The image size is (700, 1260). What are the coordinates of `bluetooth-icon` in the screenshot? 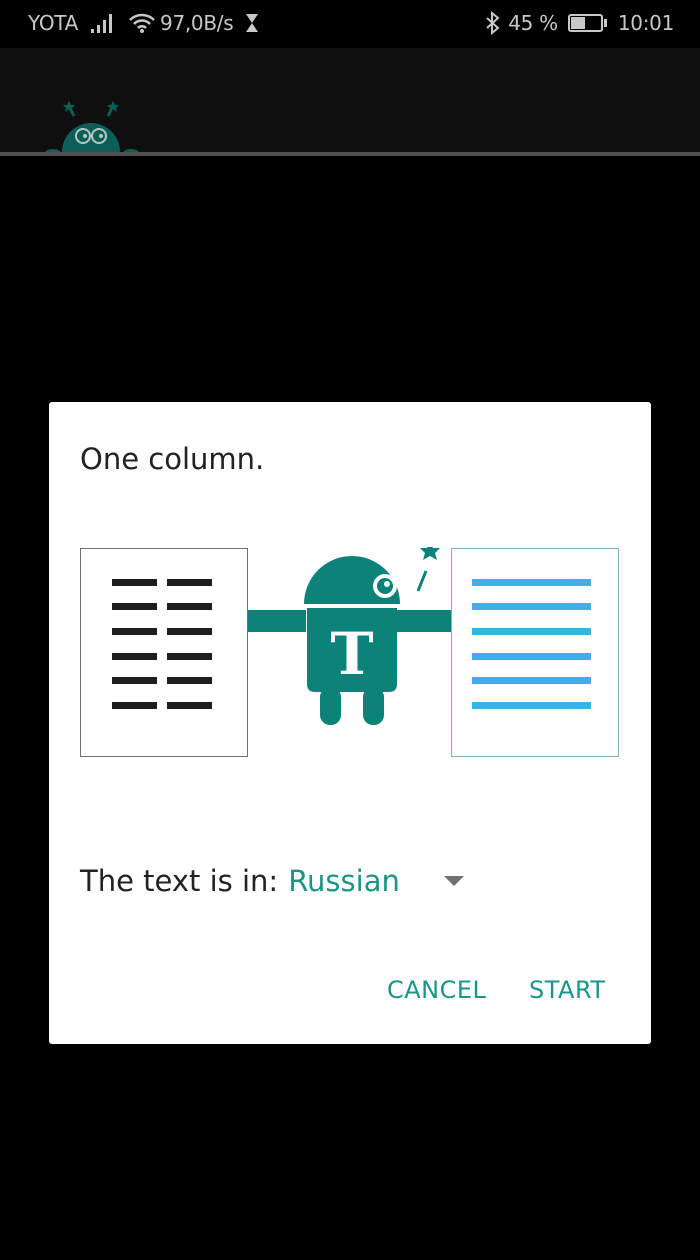 It's located at (493, 23).